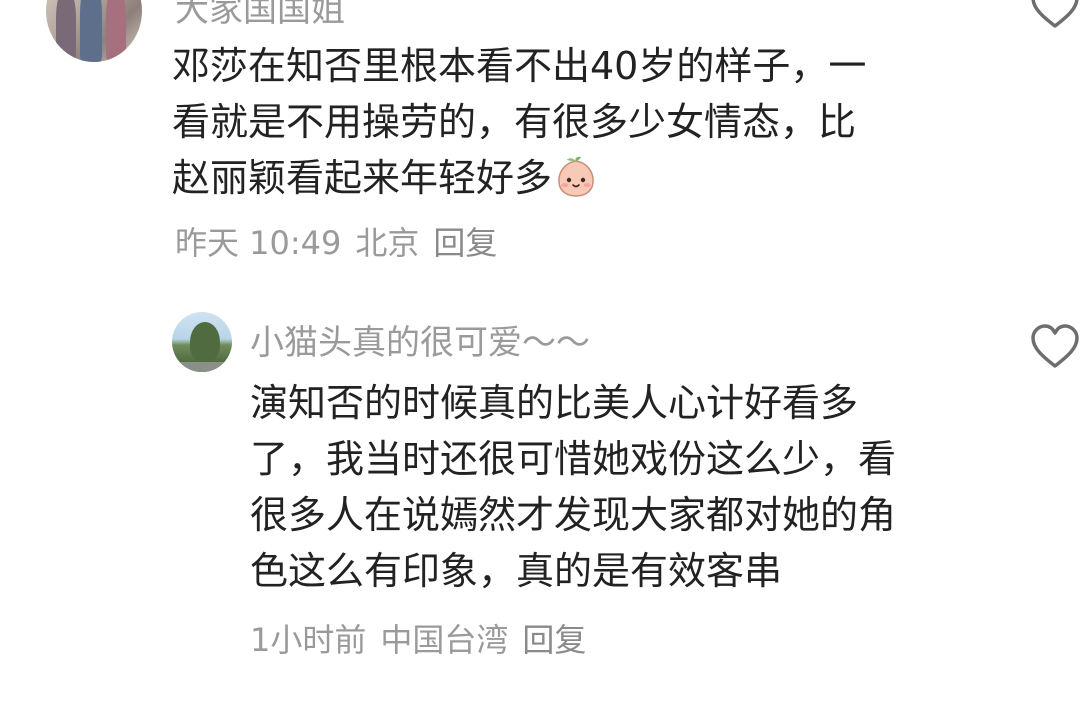 This screenshot has width=1080, height=702. I want to click on comment-text-line: 演知否的时候真的比美人心计好看多, so click(554, 403).